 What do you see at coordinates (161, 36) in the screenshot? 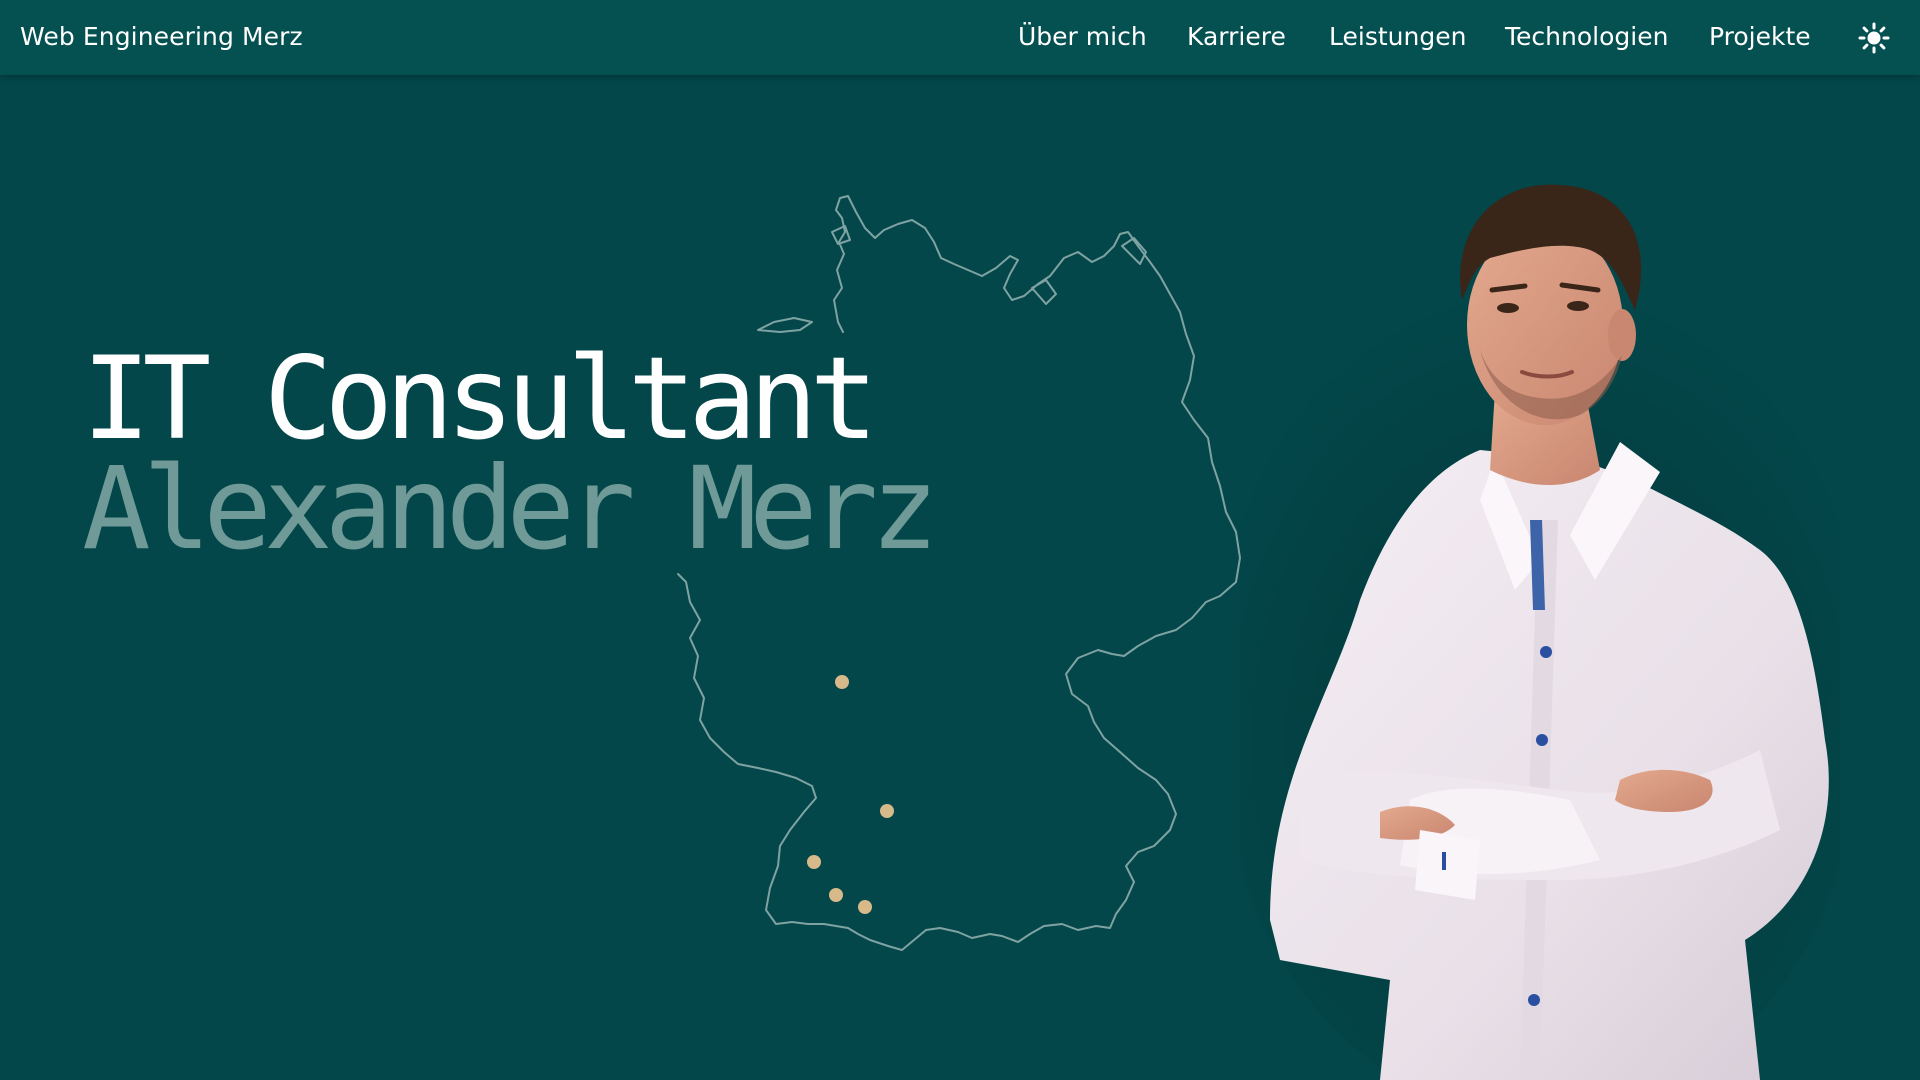
I see `brand-link: Web Engineering Merz` at bounding box center [161, 36].